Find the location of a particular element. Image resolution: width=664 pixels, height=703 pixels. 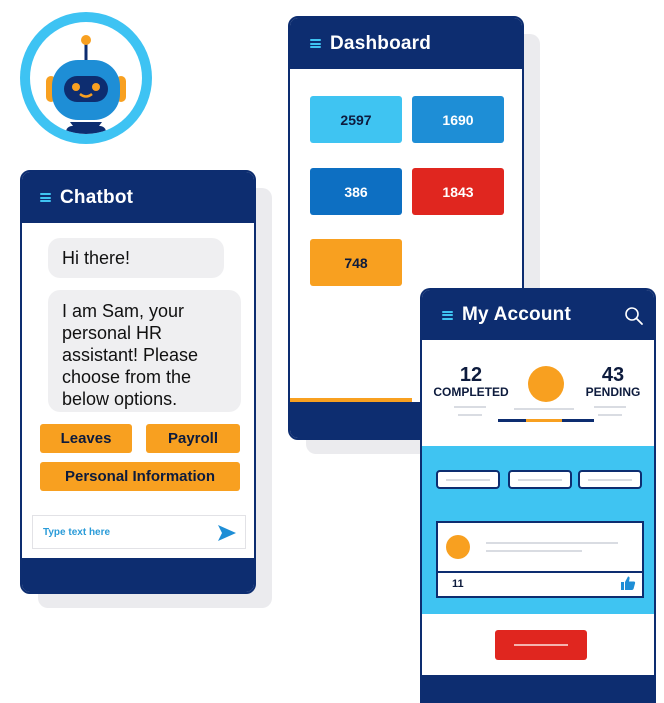

personal-information-button: Personal Information is located at coordinates (140, 476).